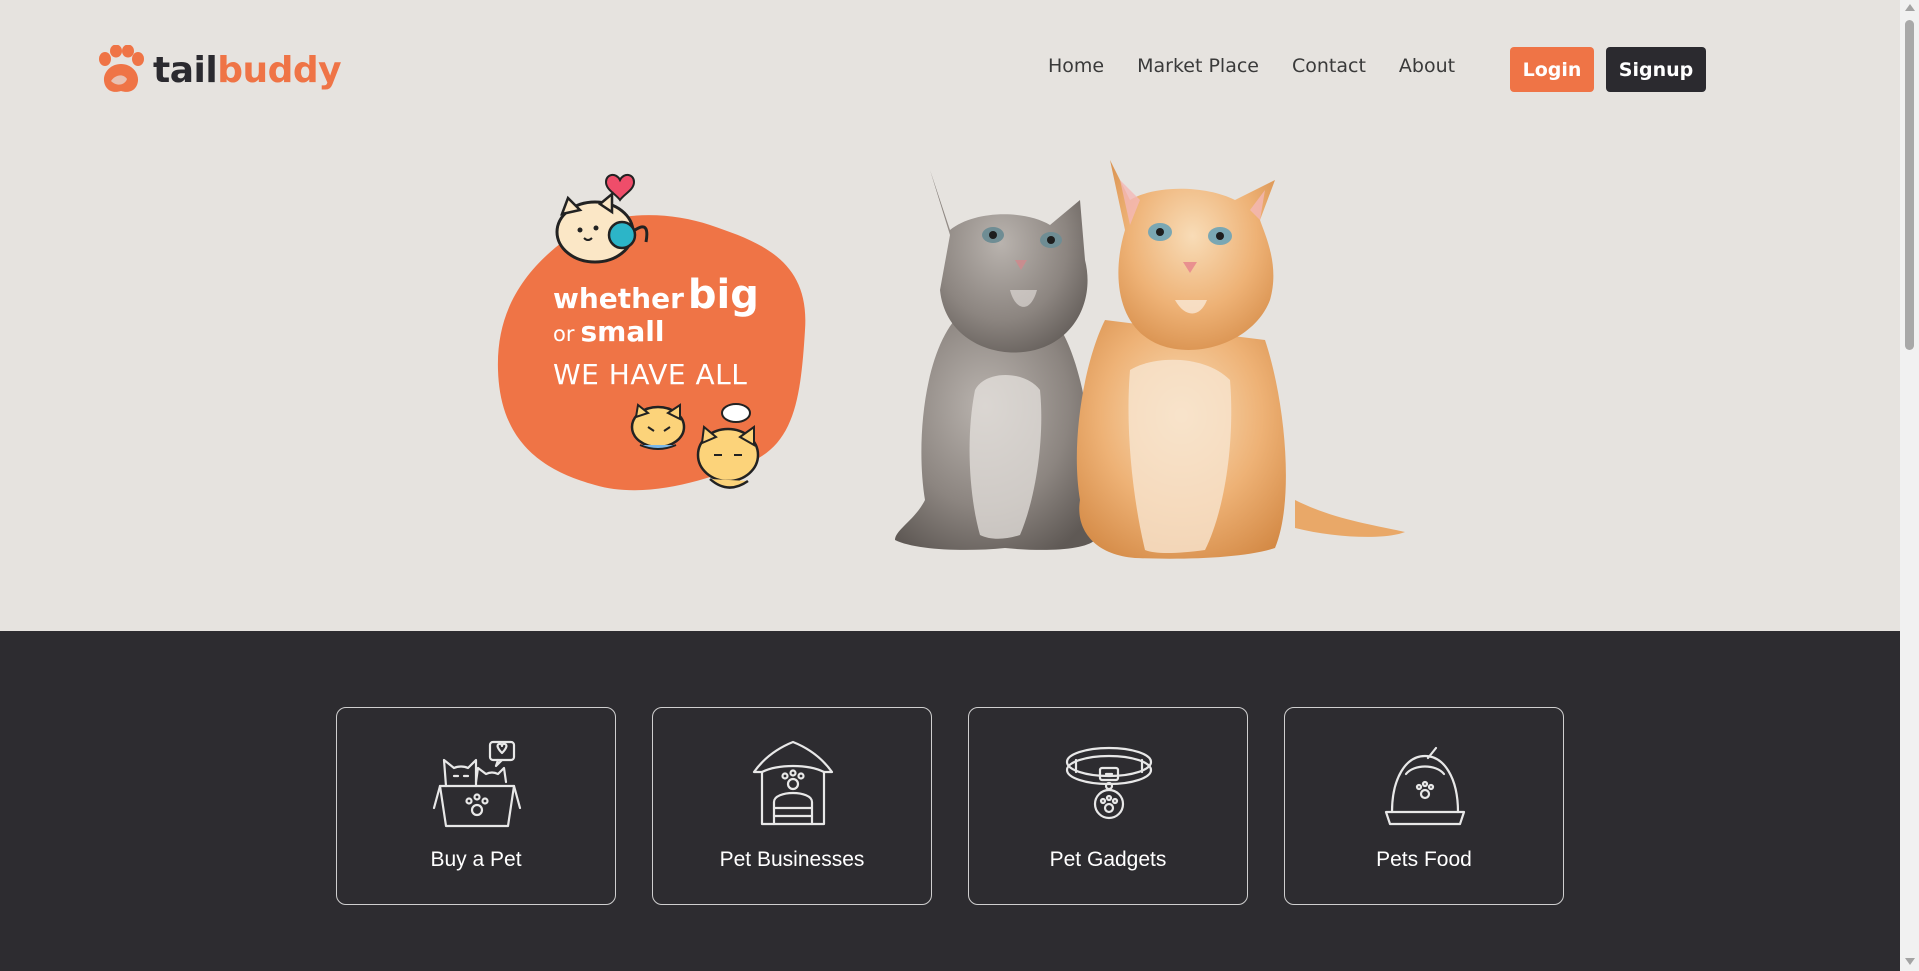 This screenshot has height=971, width=1919. Describe the element at coordinates (1329, 66) in the screenshot. I see `nav-contact: Contact` at that location.